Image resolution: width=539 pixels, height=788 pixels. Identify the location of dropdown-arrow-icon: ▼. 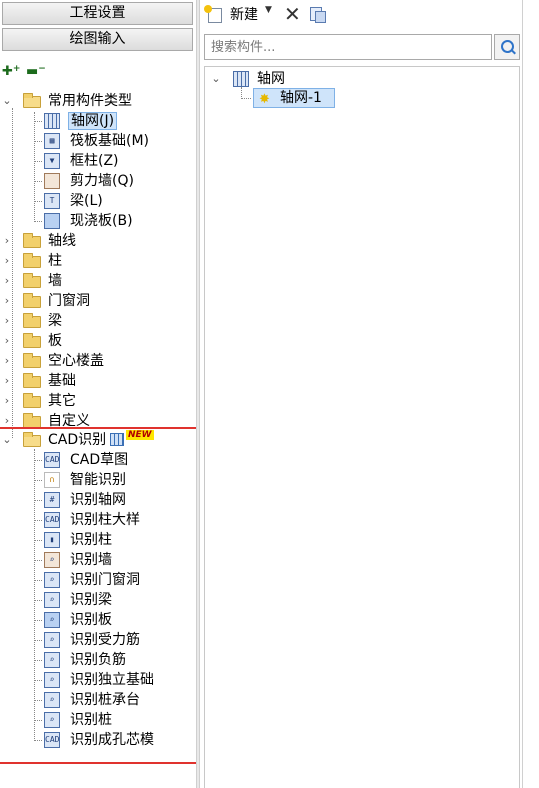
(268, 10).